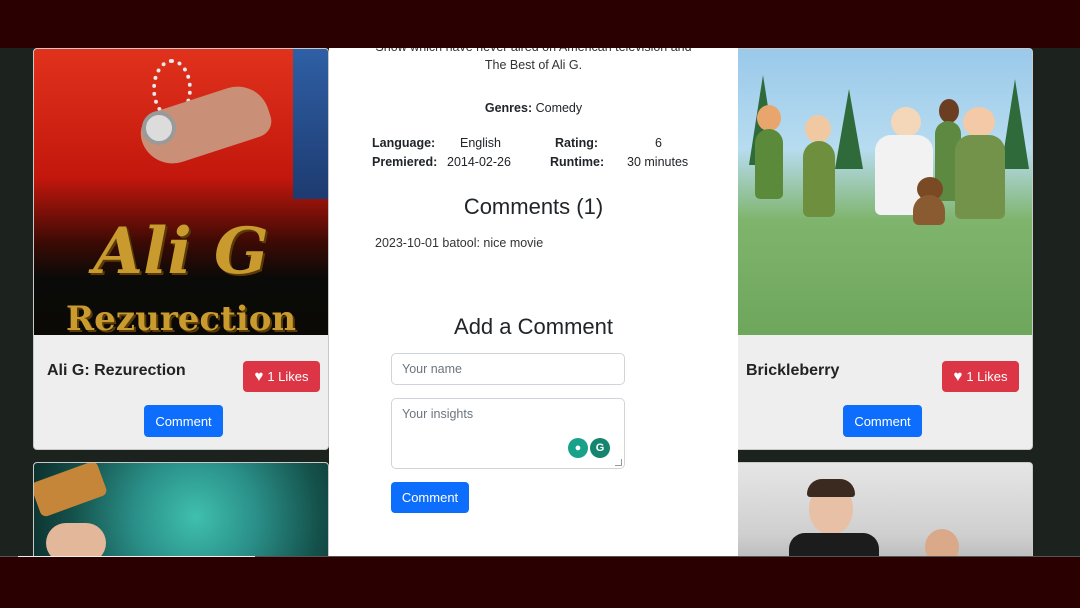 Image resolution: width=1080 pixels, height=608 pixels. Describe the element at coordinates (430, 497) in the screenshot. I see `submit-comment-button: Comment` at that location.